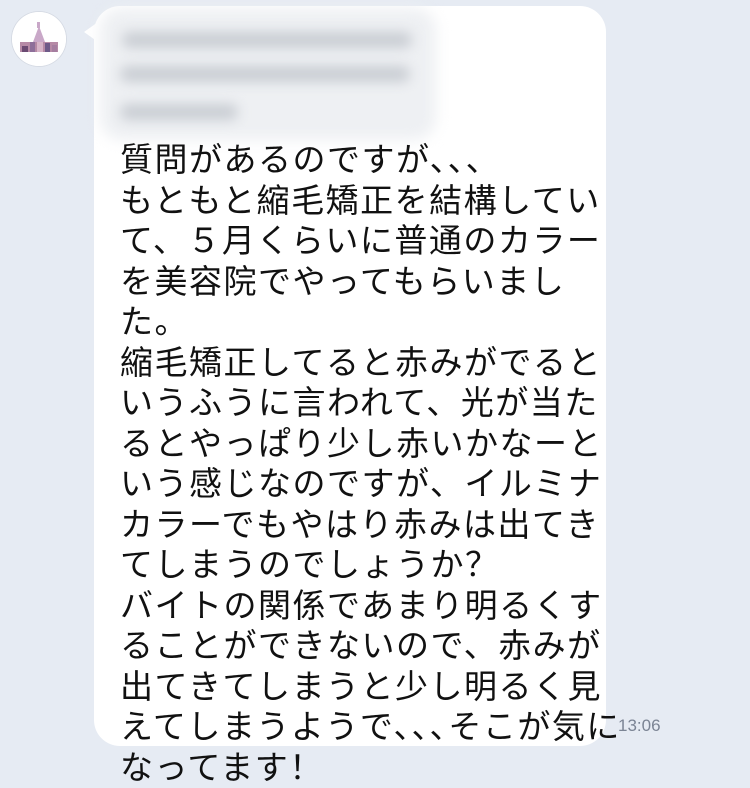 The image size is (750, 788). I want to click on message-line: えてしまうようで､､､そこが気に, so click(355, 727).